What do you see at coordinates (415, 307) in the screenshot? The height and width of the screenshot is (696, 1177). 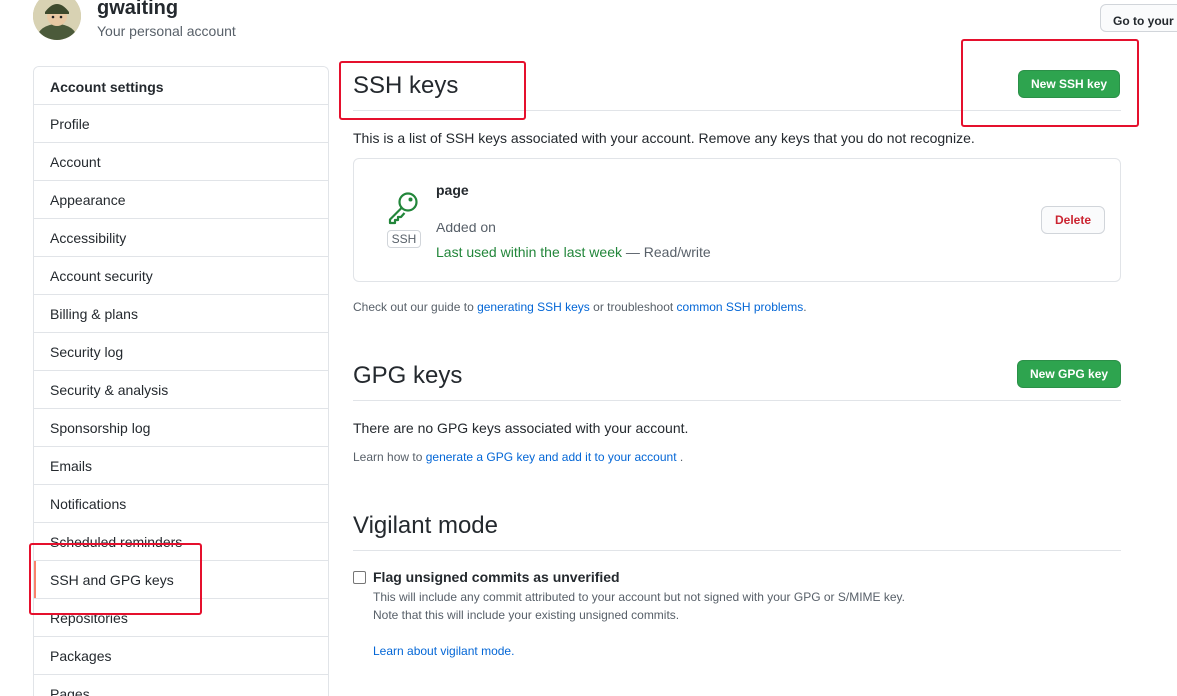 I see `guide-prefix: Check out our guide to` at bounding box center [415, 307].